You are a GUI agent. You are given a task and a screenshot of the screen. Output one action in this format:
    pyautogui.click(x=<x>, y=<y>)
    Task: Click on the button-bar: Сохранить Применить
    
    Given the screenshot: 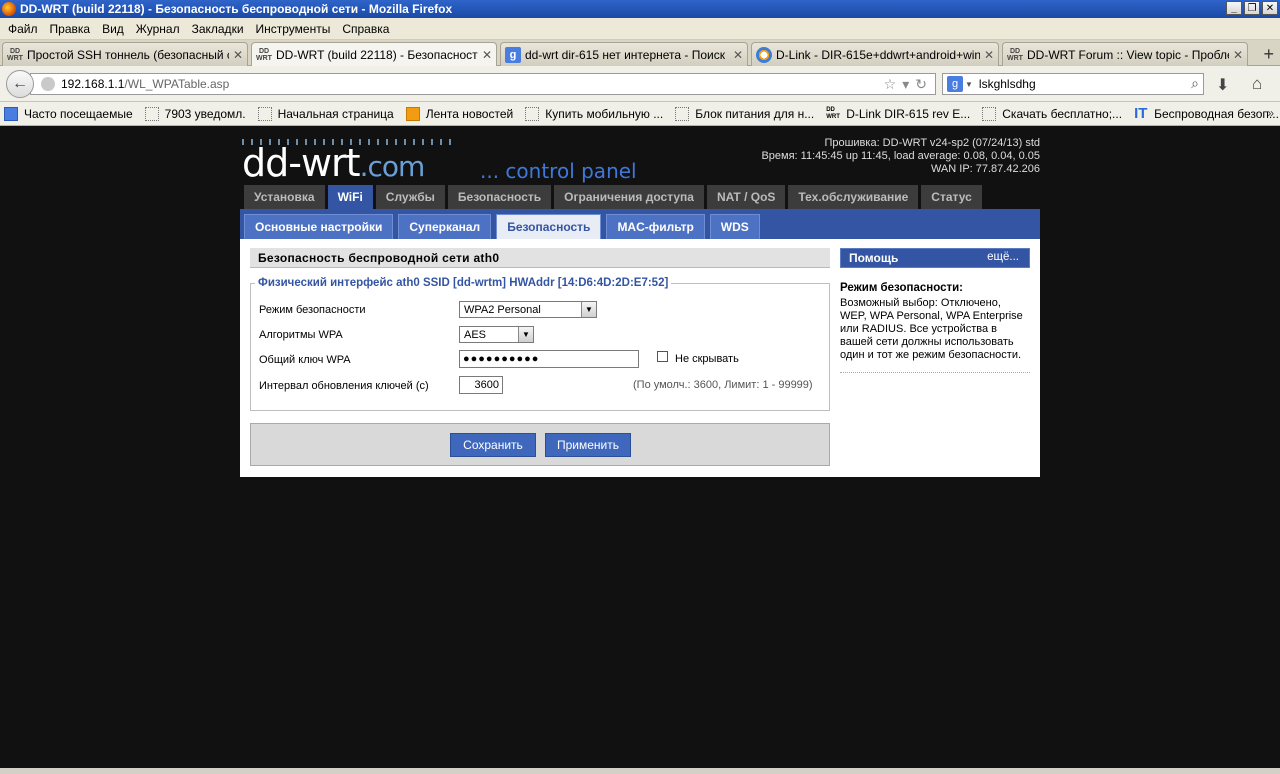 What is the action you would take?
    pyautogui.click(x=540, y=444)
    